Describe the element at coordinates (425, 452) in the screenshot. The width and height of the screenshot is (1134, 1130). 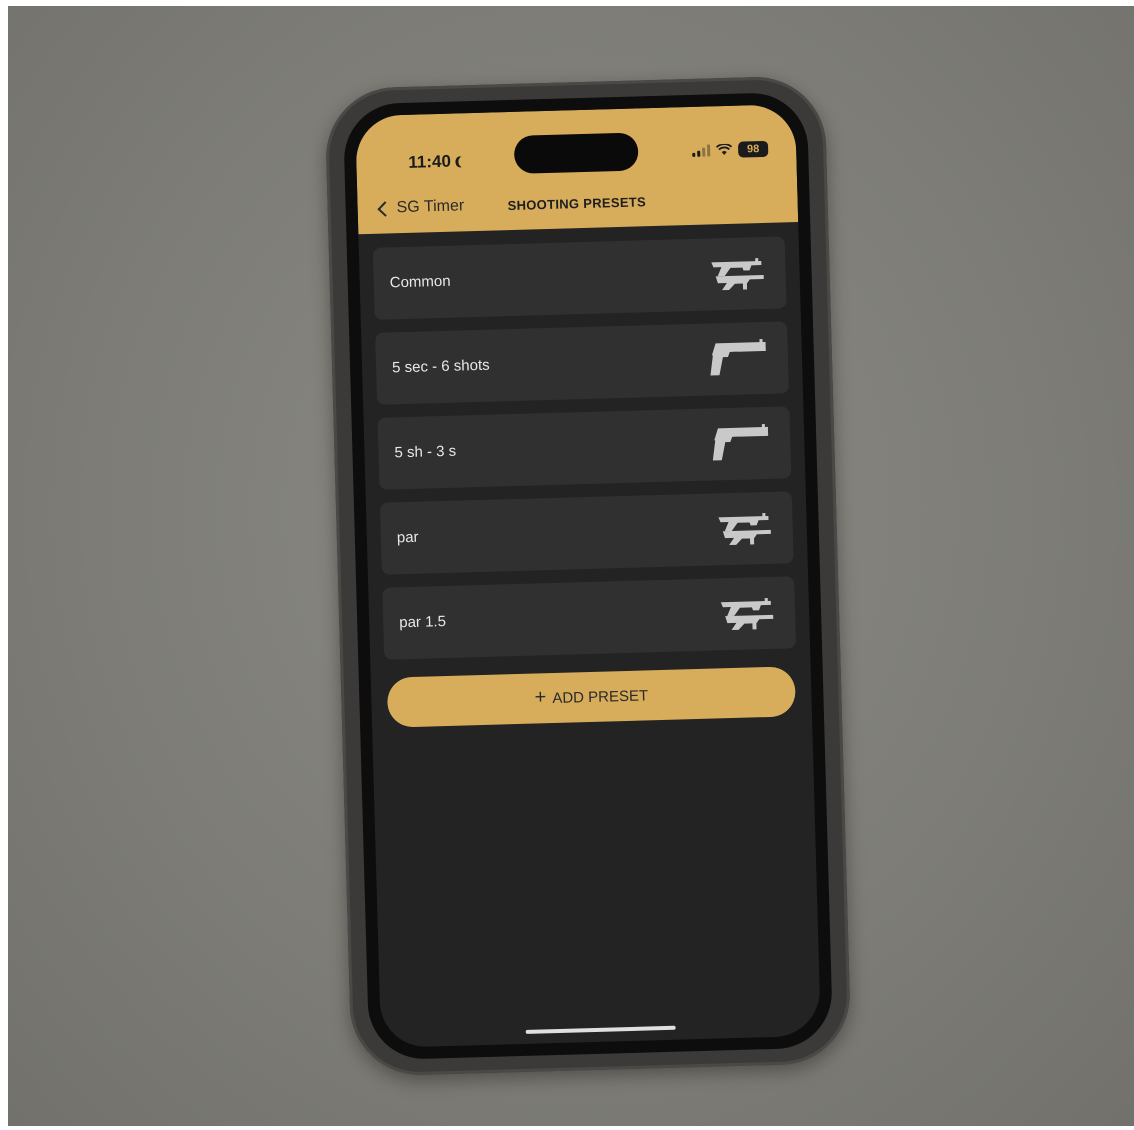
I see `preset-label: 5 sh - 3 s` at that location.